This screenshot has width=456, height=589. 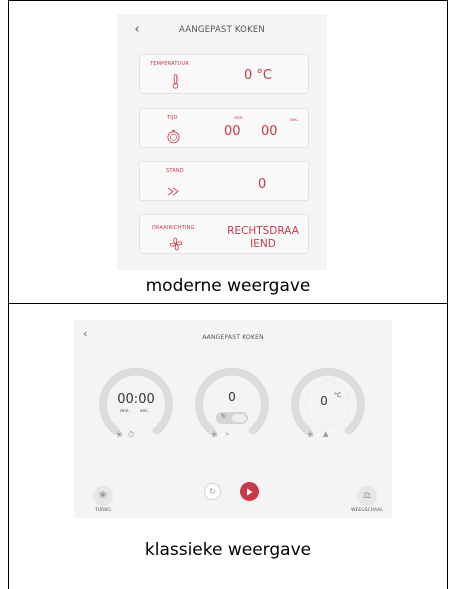 I want to click on refresh-icon: ↻, so click(x=212, y=491).